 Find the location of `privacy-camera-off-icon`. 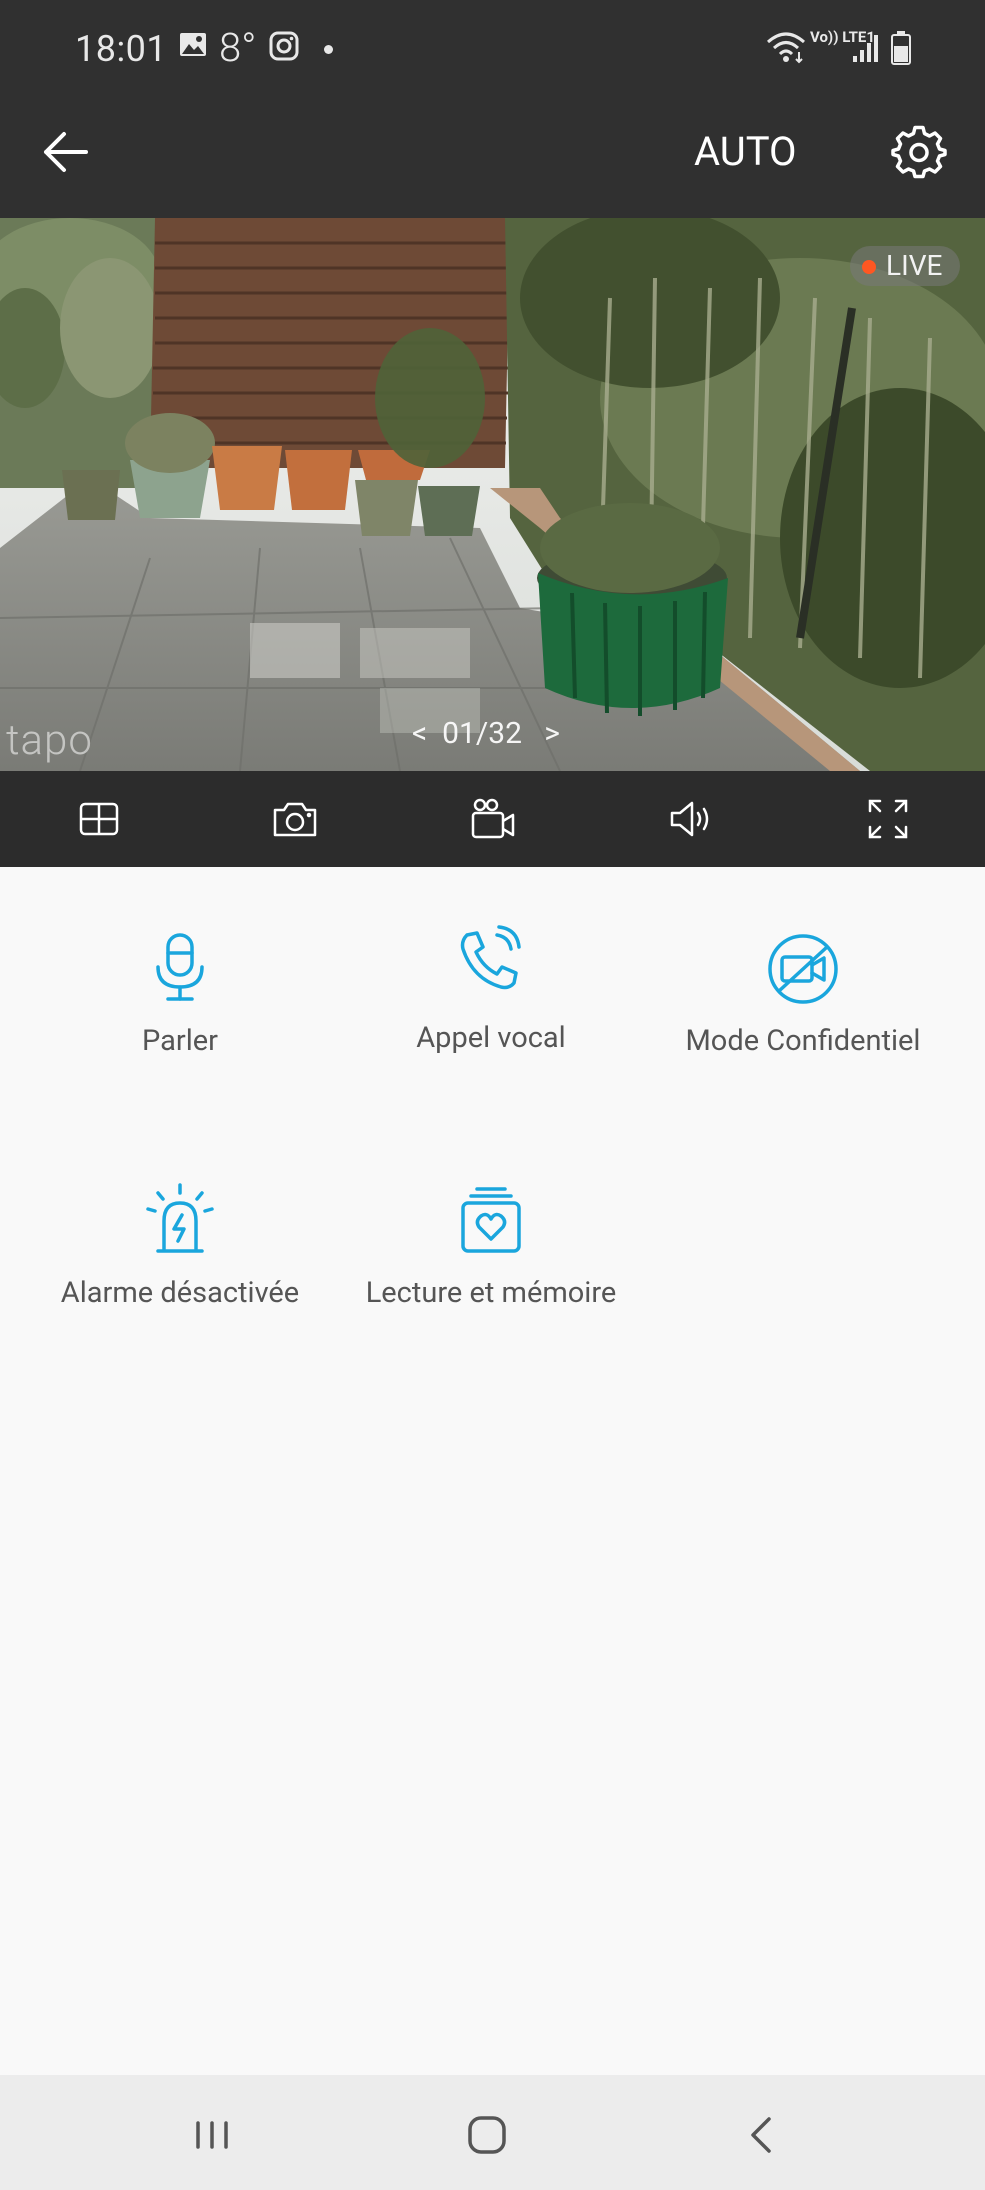

privacy-camera-off-icon is located at coordinates (803, 969).